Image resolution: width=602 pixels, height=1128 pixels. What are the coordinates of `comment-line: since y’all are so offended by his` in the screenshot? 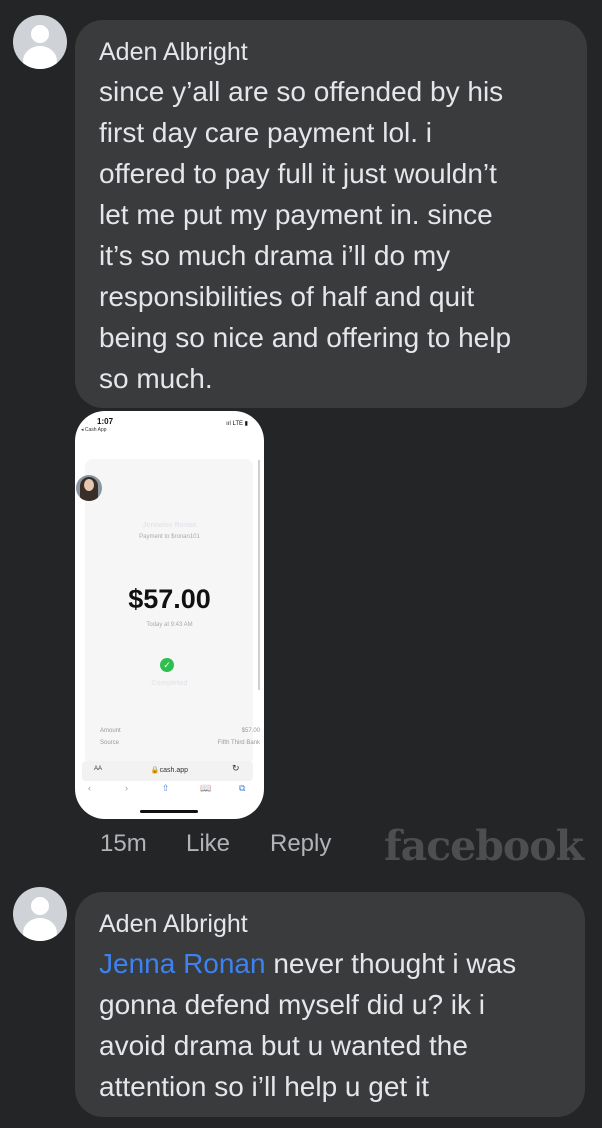 It's located at (301, 91).